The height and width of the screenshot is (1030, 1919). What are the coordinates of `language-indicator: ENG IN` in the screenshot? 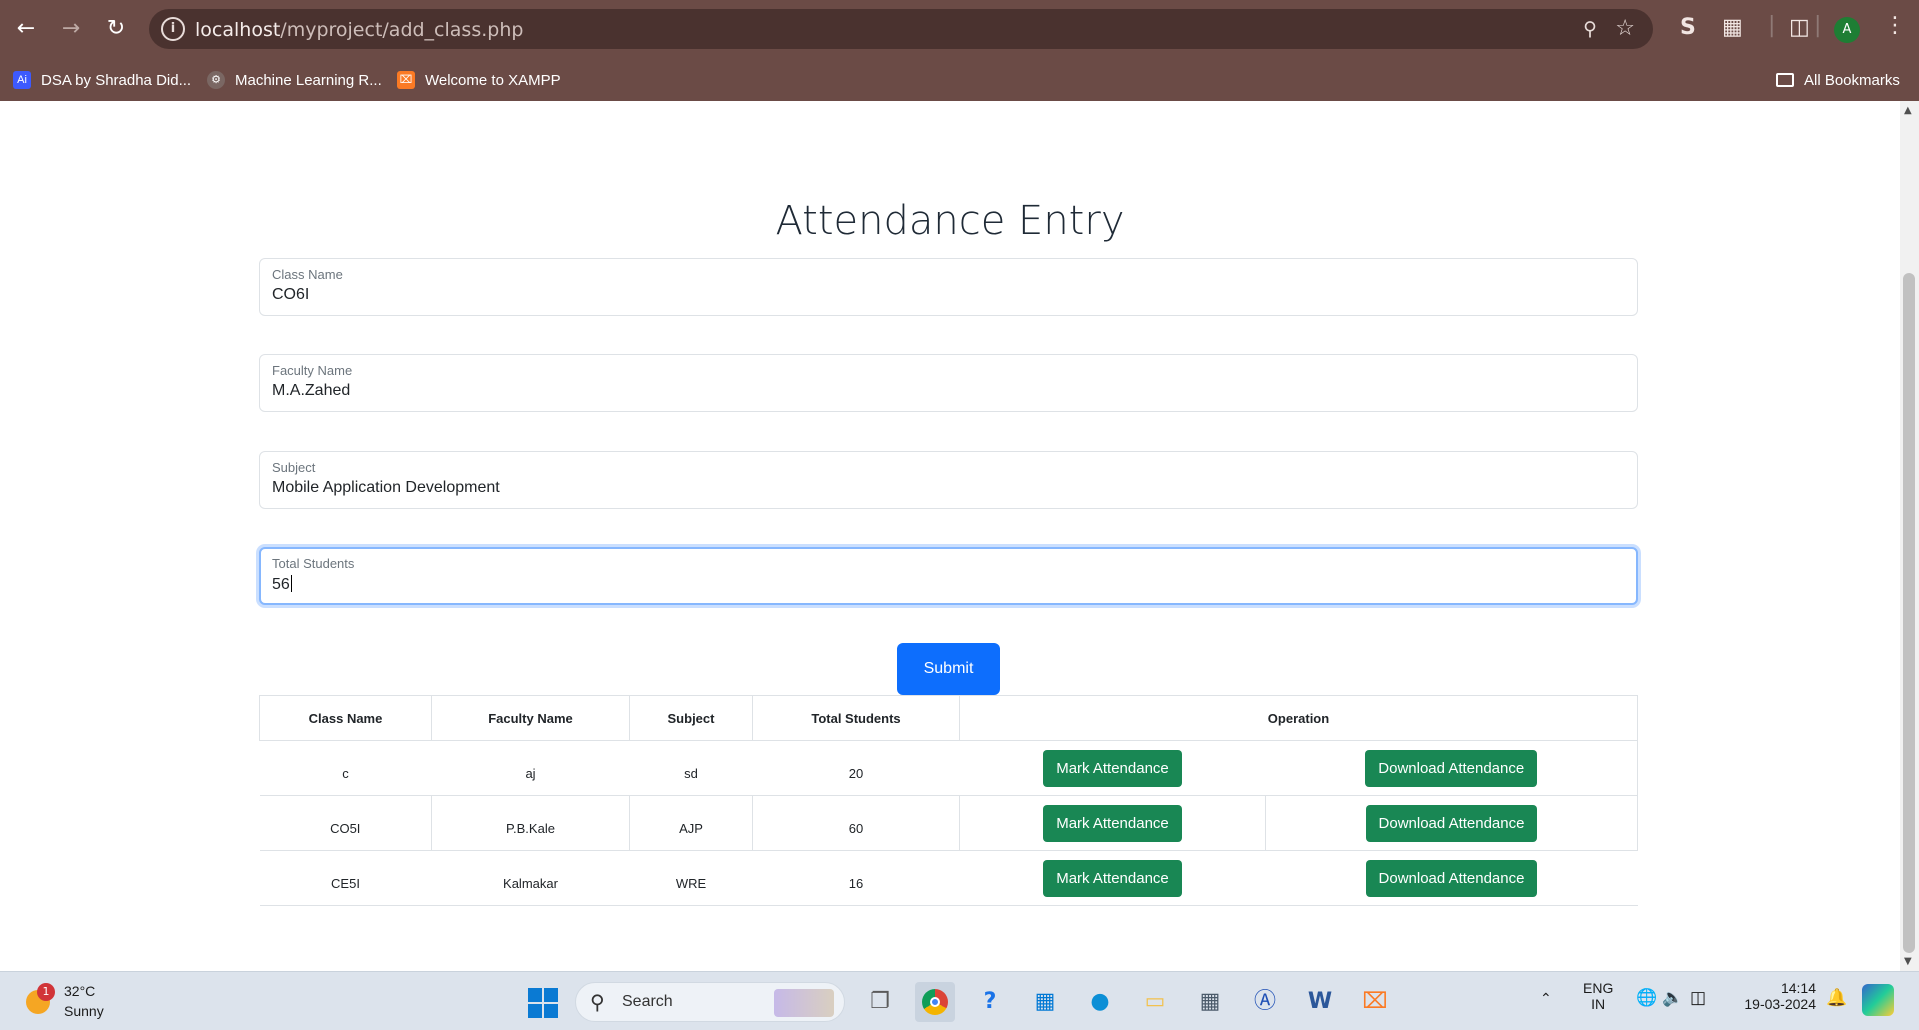 It's located at (1598, 996).